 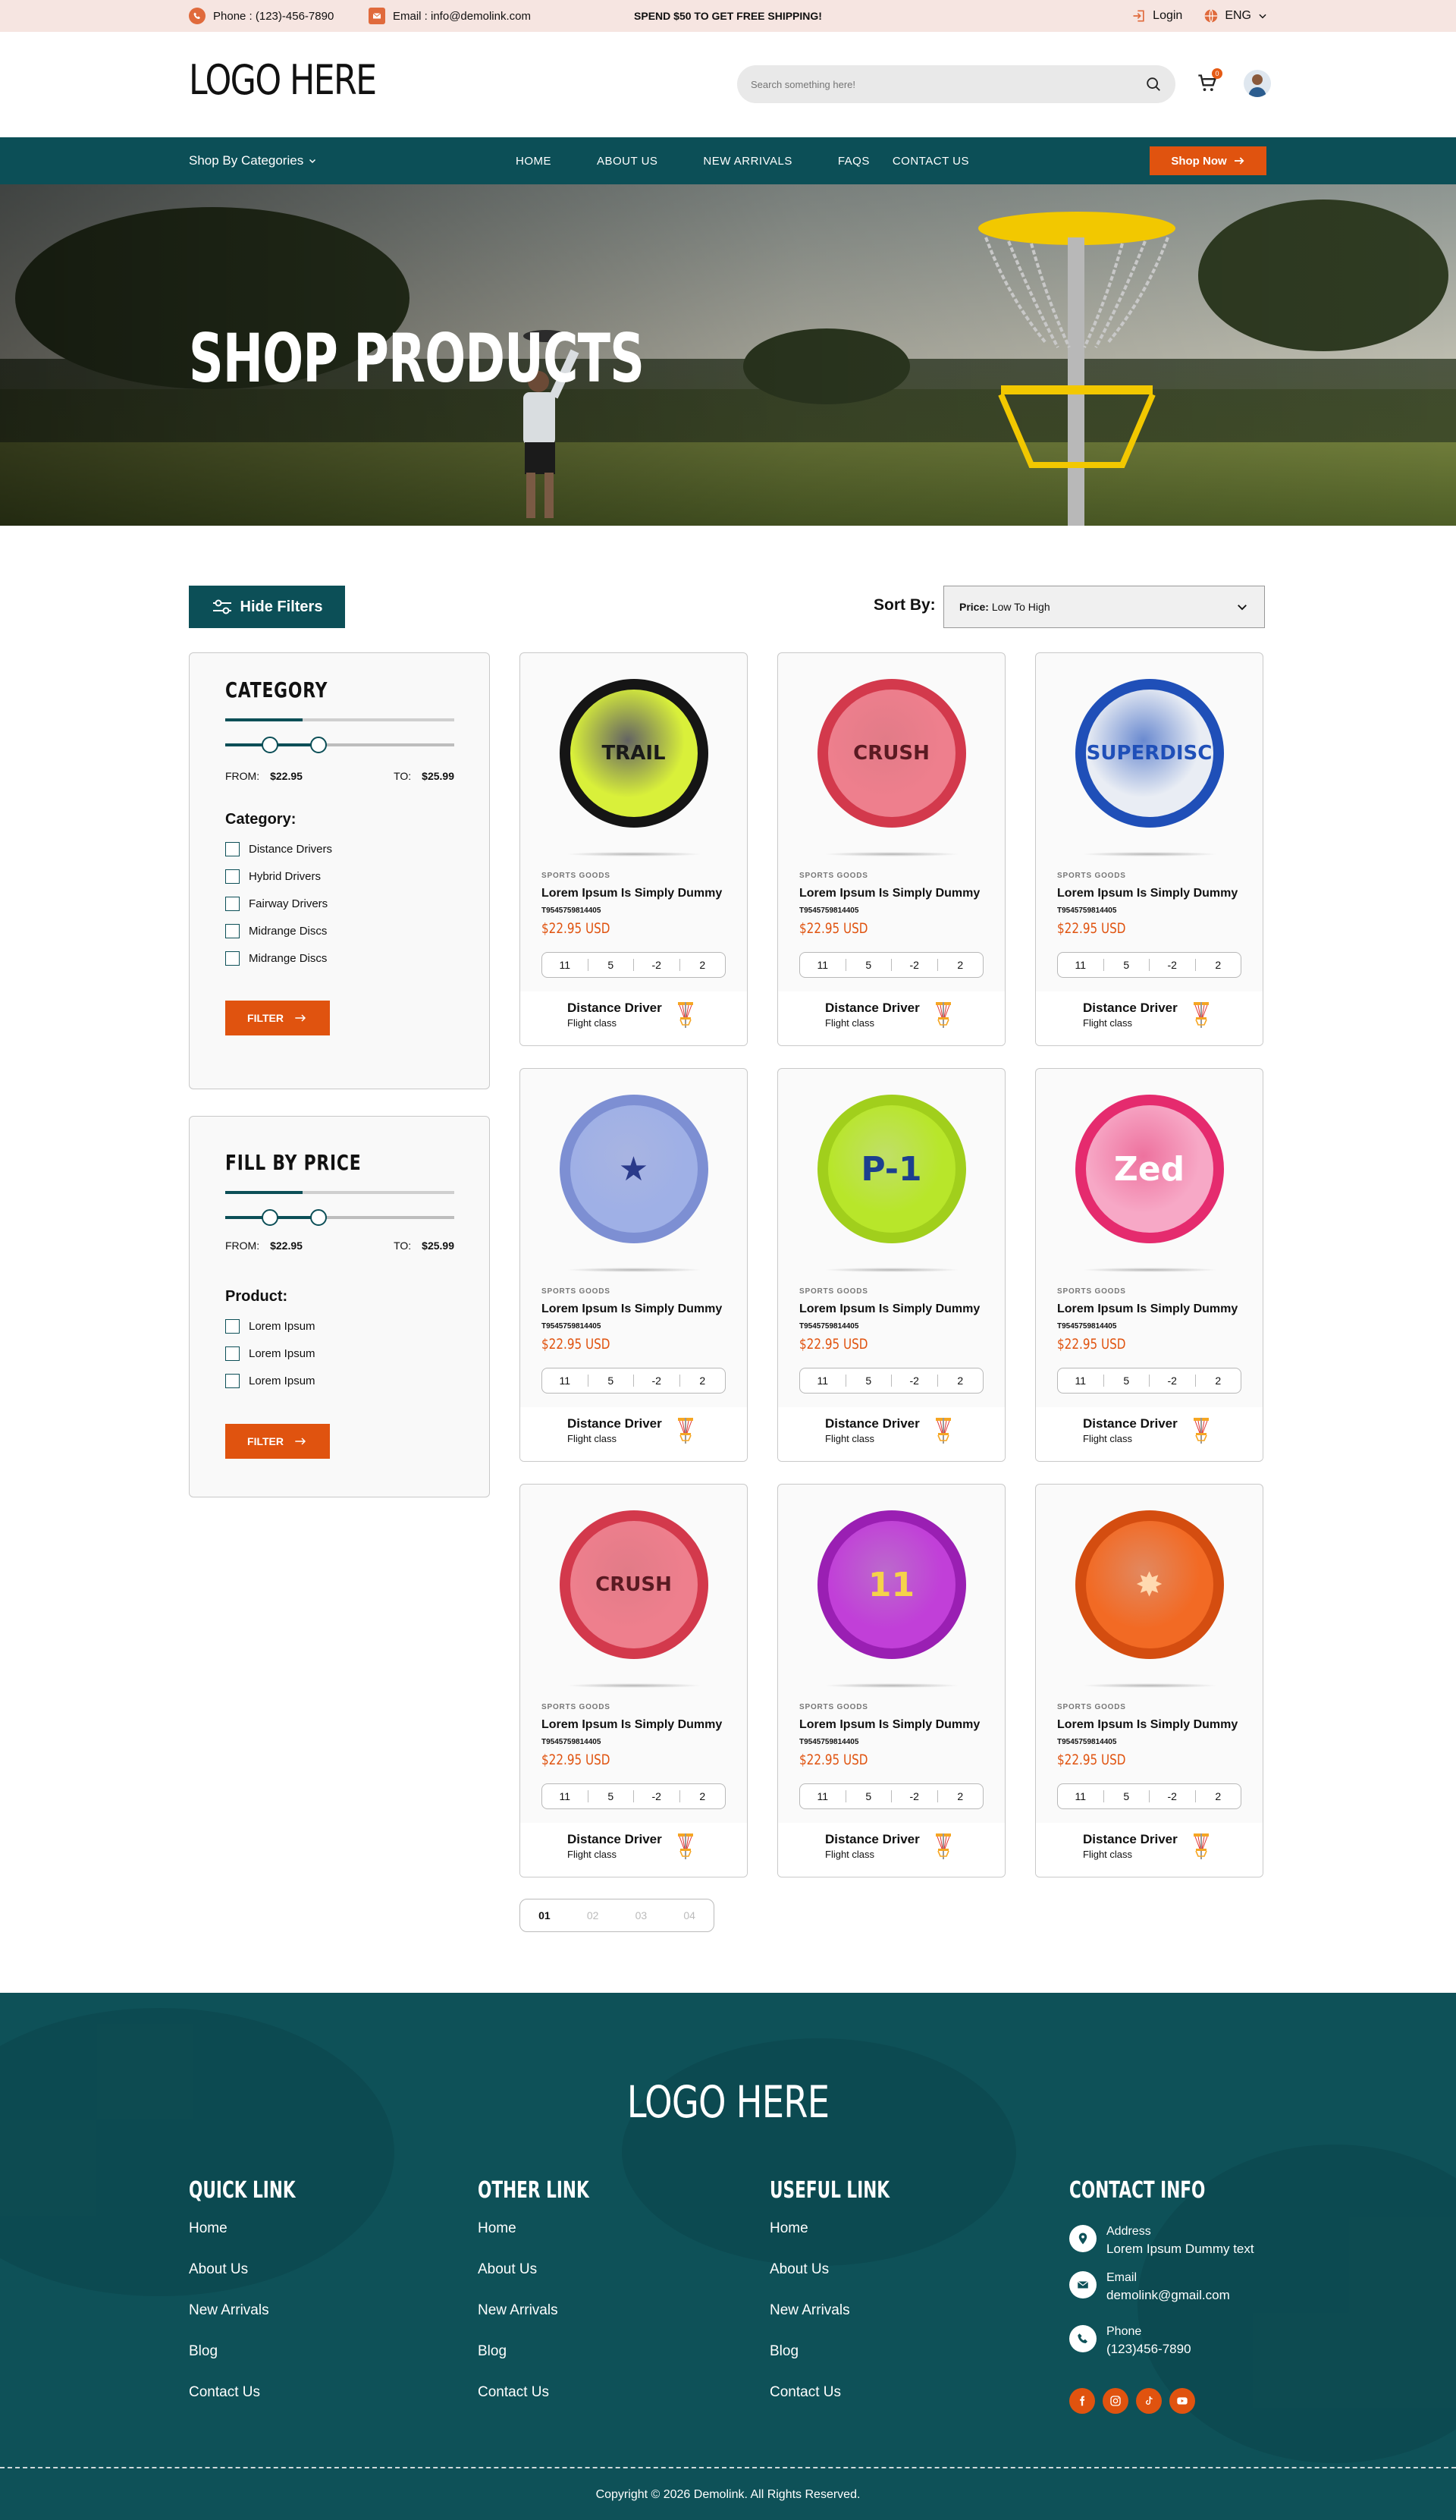 What do you see at coordinates (1153, 84) in the screenshot?
I see `search-icon` at bounding box center [1153, 84].